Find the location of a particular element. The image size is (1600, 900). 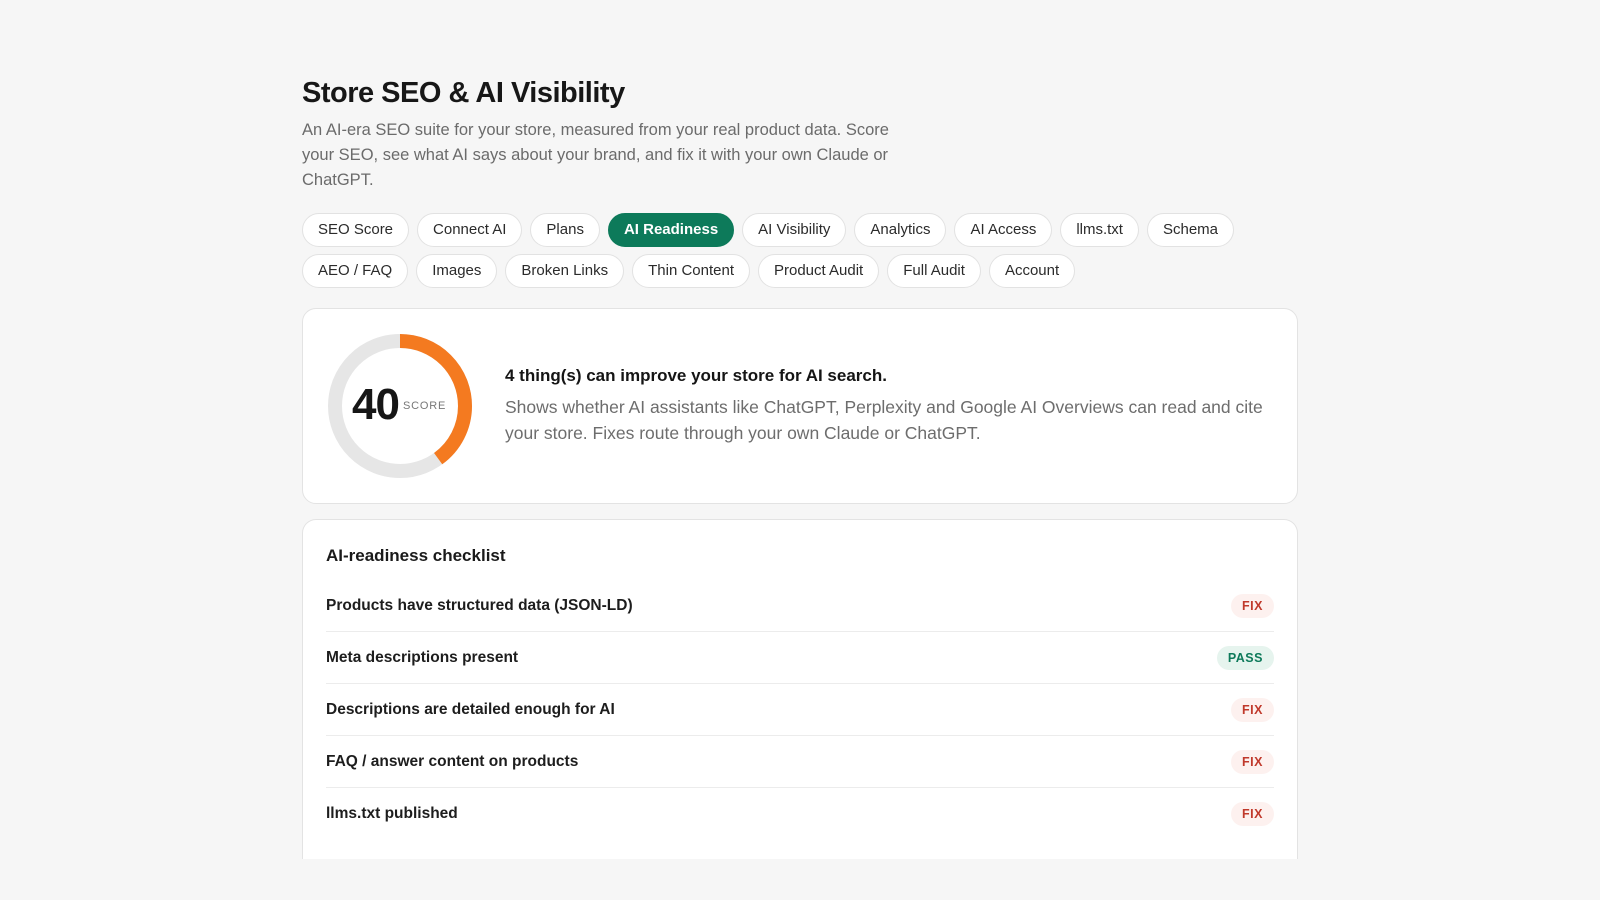

checklist-item-label: Meta descriptions present is located at coordinates (422, 657).